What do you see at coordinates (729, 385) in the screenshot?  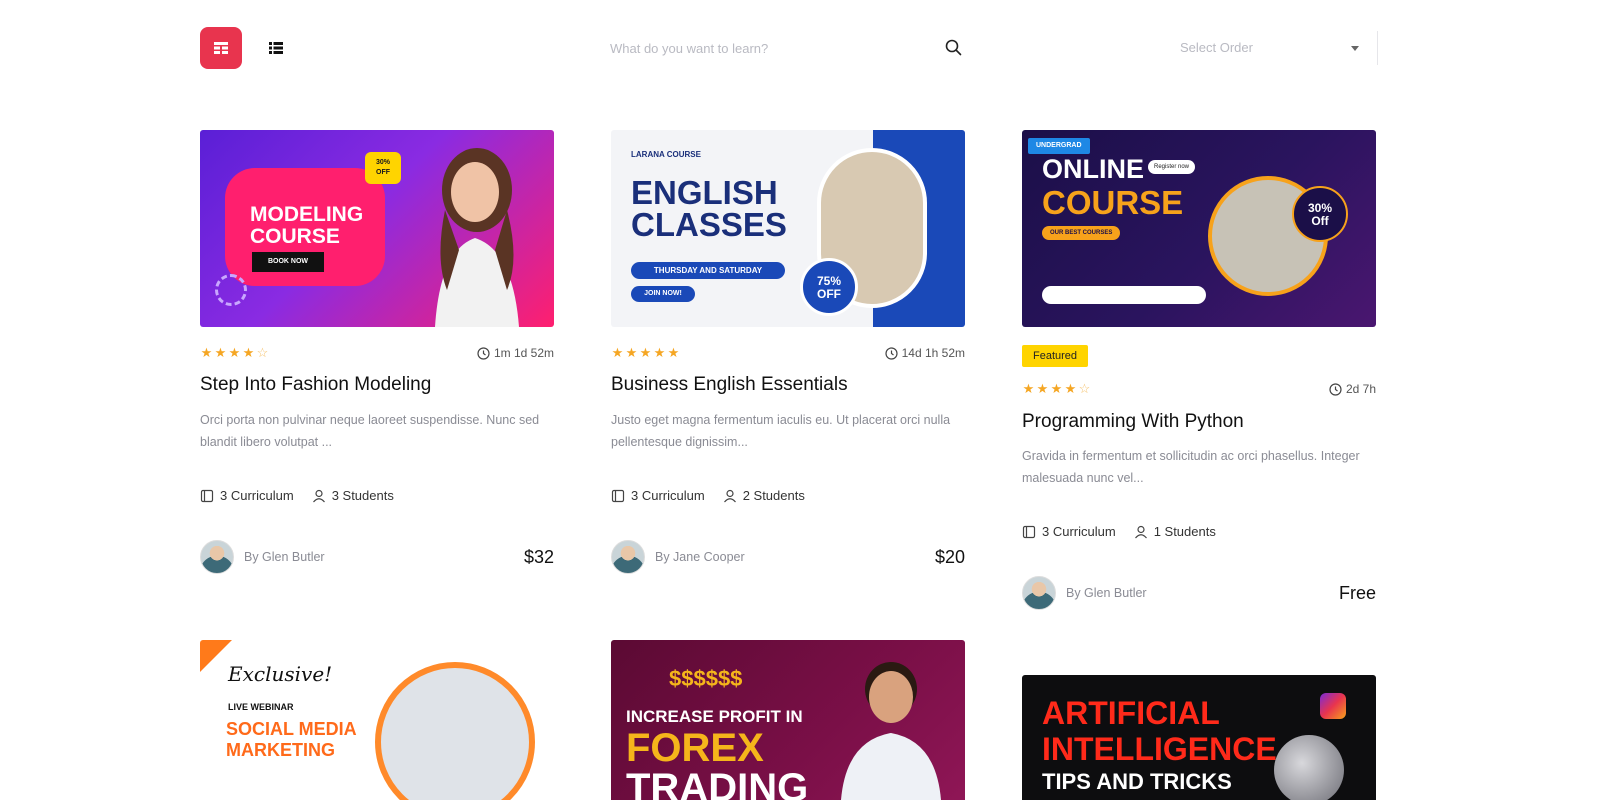 I see `course-title: Business English Essentials` at bounding box center [729, 385].